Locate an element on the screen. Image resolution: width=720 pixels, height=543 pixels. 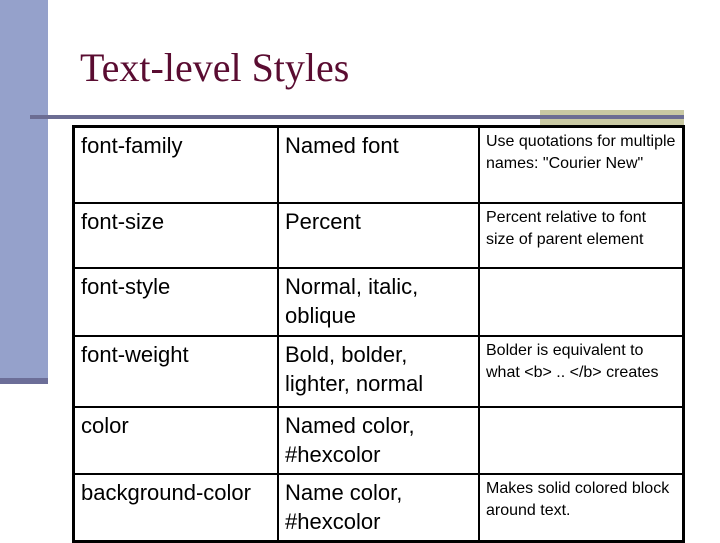
property-cell: font-size is located at coordinates (175, 235).